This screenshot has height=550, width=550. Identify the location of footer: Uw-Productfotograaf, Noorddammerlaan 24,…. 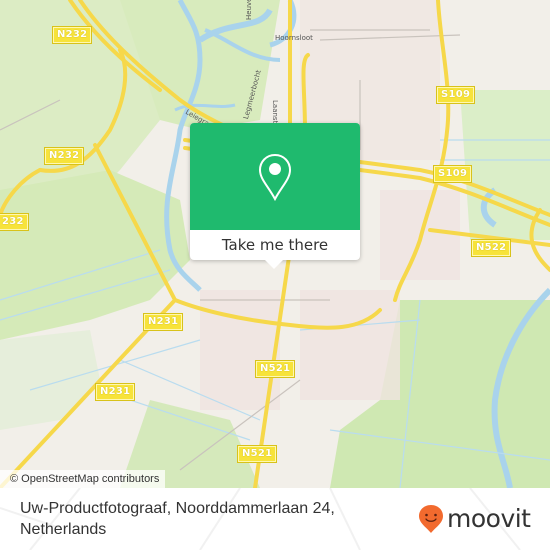
(275, 519).